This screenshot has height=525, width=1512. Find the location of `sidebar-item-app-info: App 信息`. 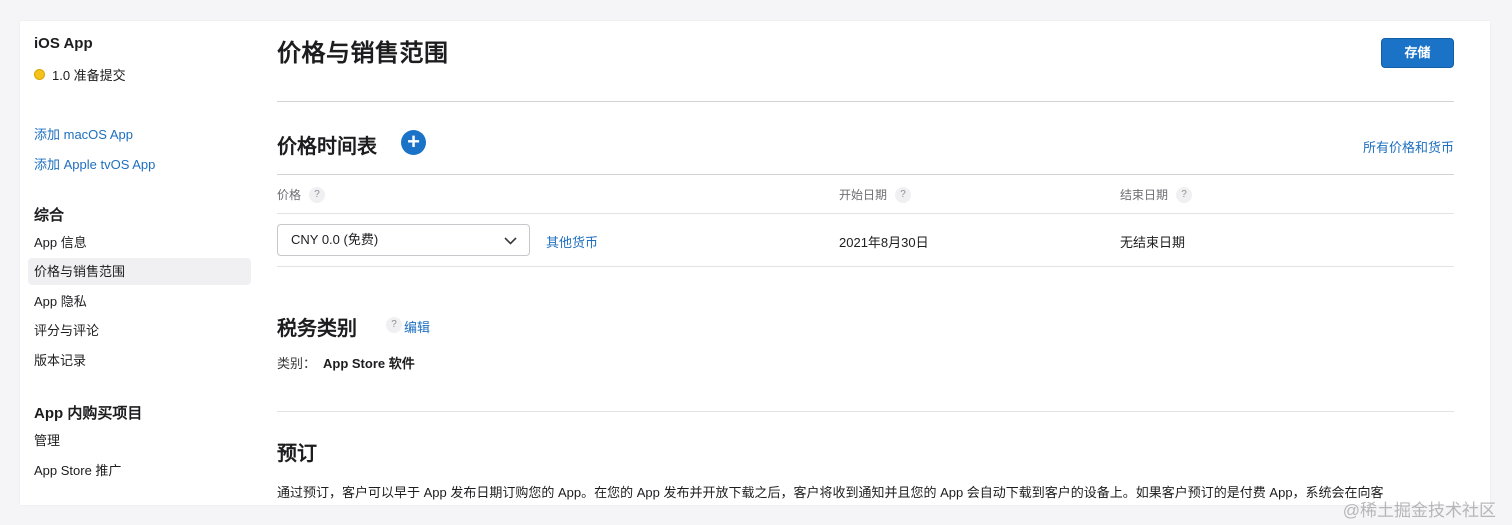

sidebar-item-app-info: App 信息 is located at coordinates (139, 242).